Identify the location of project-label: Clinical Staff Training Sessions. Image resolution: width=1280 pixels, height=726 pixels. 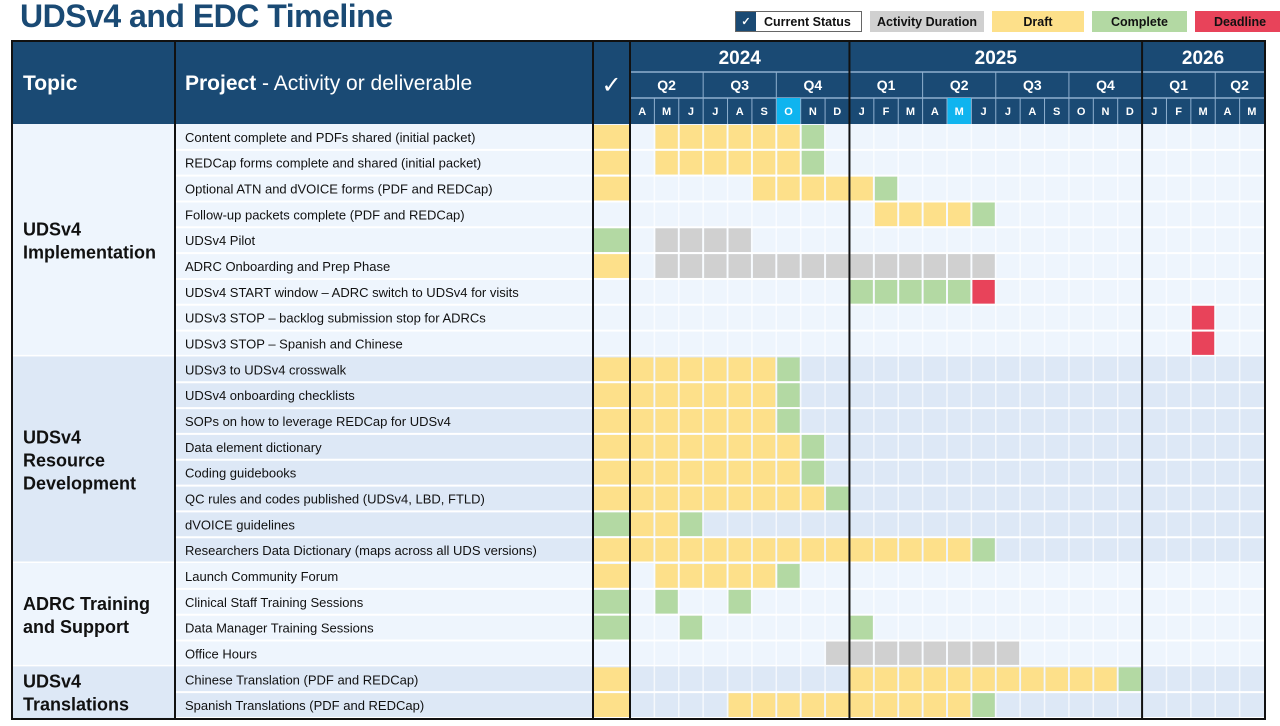
(274, 602).